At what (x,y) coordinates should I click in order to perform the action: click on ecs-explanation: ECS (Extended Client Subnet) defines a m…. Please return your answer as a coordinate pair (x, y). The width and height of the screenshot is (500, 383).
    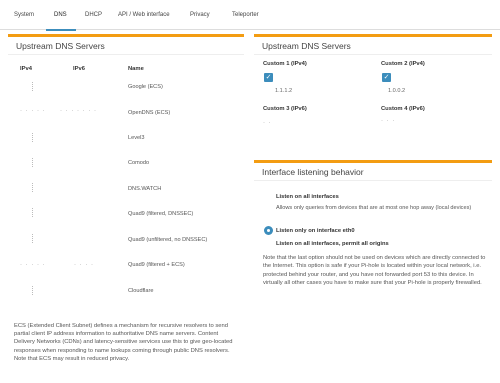
    Looking at the image, I should click on (123, 342).